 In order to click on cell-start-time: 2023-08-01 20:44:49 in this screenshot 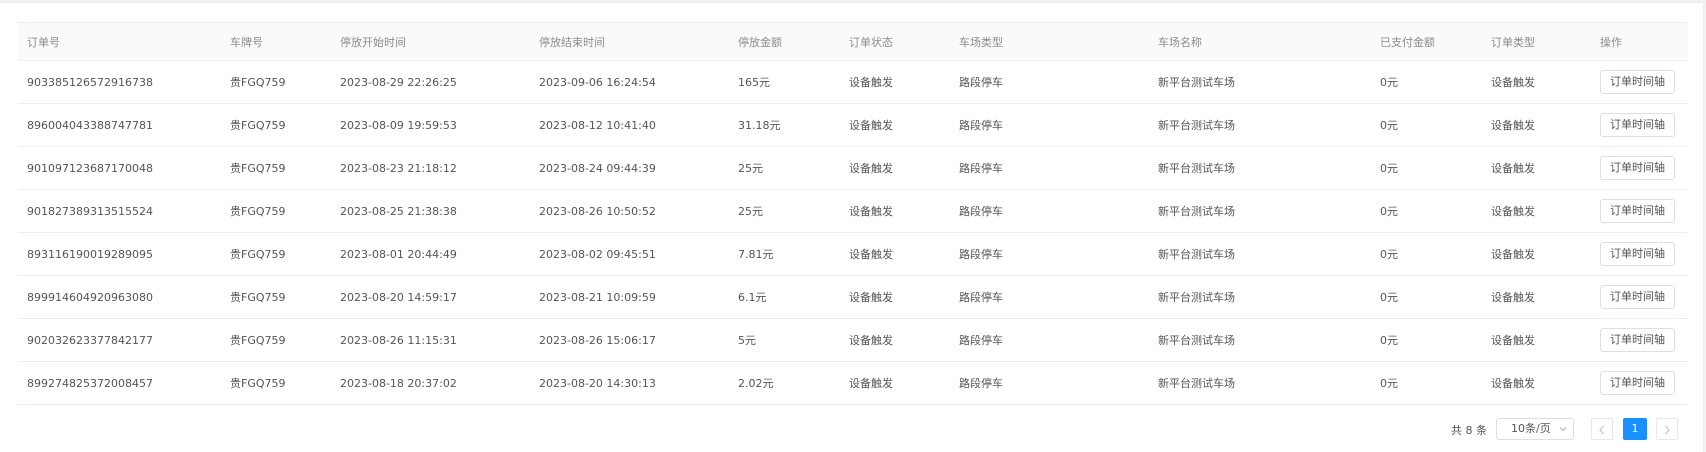, I will do `click(430, 254)`.